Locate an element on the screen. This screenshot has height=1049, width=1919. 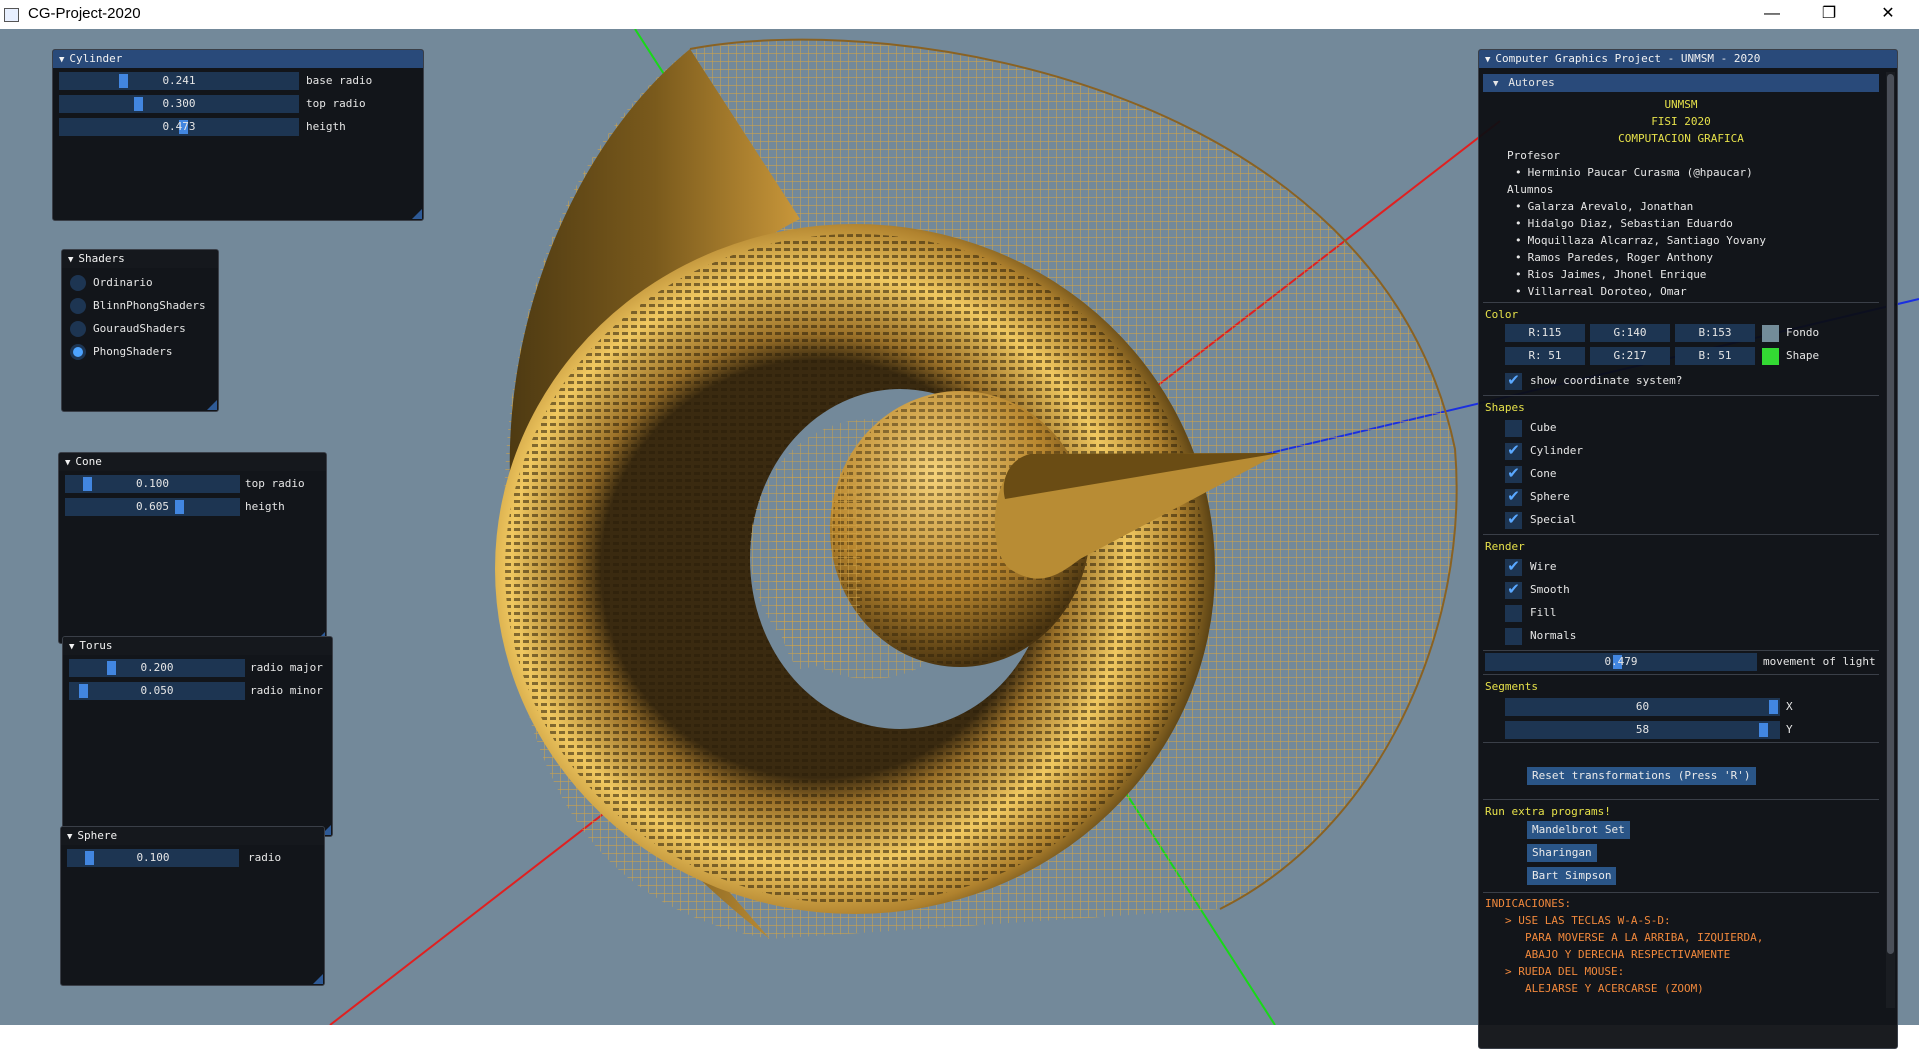
cone-panel-title: Cone is located at coordinates (88, 461).